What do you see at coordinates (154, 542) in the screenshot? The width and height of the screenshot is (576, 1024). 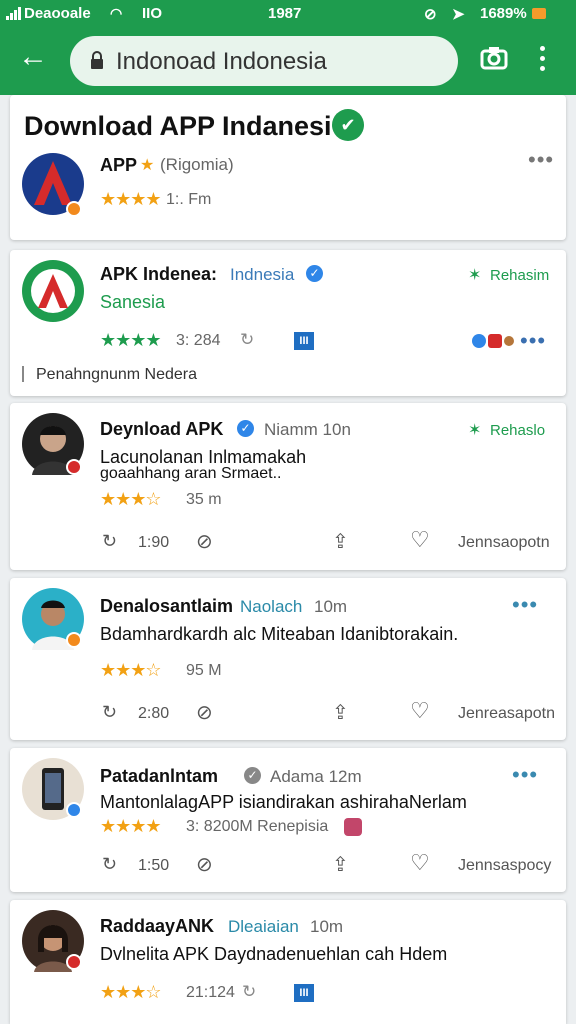 I see `comment-count: 1:90` at bounding box center [154, 542].